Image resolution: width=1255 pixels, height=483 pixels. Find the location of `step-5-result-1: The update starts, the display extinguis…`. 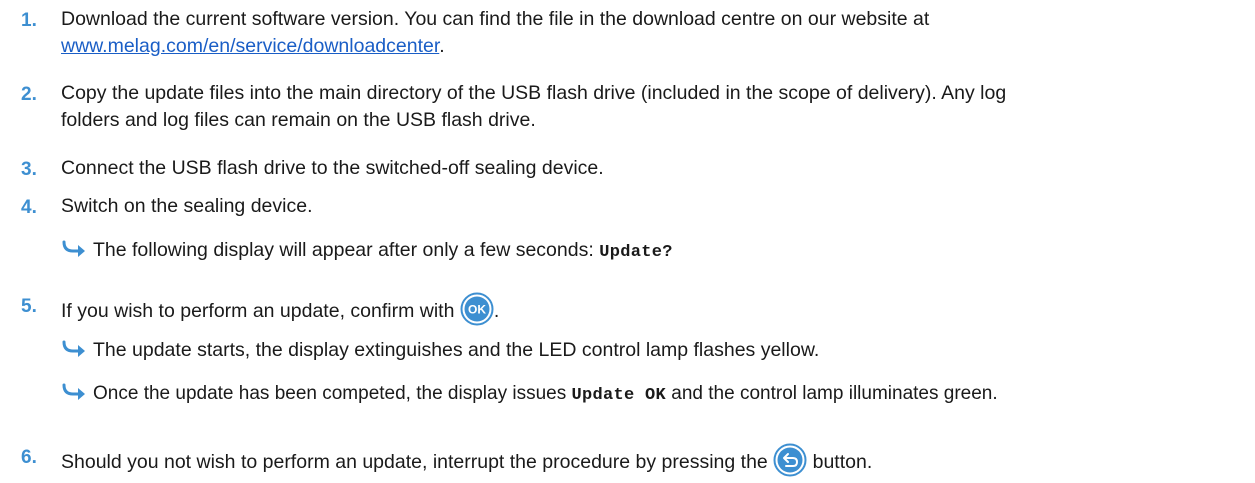

step-5-result-1: The update starts, the display extinguis… is located at coordinates (651, 350).